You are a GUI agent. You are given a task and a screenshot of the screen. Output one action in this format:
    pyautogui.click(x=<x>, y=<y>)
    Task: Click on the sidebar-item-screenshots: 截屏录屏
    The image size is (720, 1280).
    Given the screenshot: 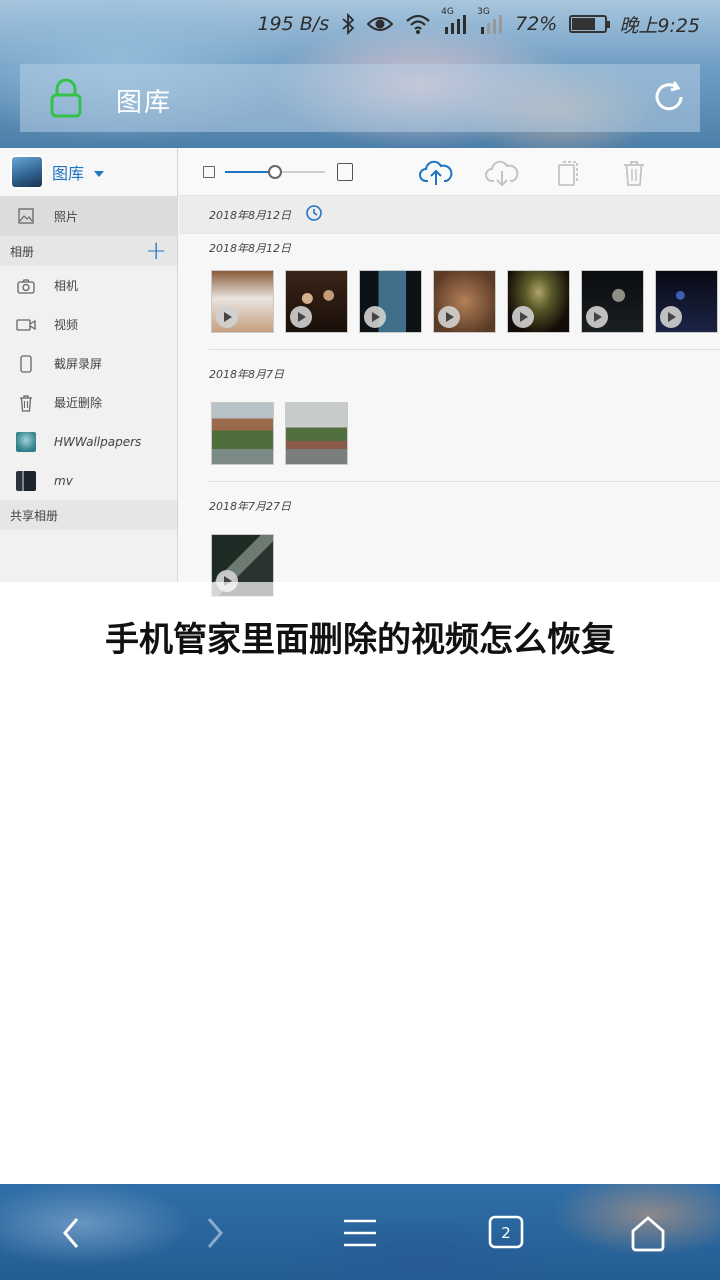 What is the action you would take?
    pyautogui.click(x=88, y=363)
    